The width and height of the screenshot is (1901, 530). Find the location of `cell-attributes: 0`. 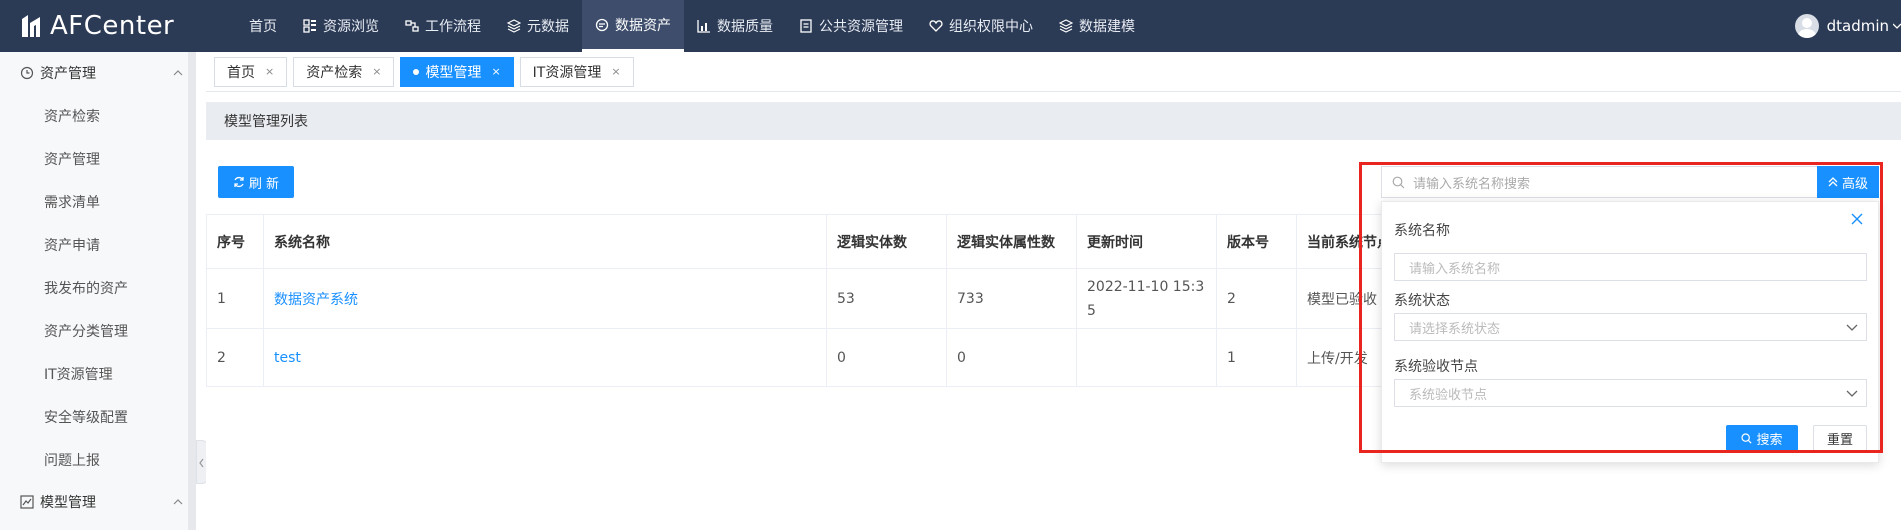

cell-attributes: 0 is located at coordinates (1011, 357).